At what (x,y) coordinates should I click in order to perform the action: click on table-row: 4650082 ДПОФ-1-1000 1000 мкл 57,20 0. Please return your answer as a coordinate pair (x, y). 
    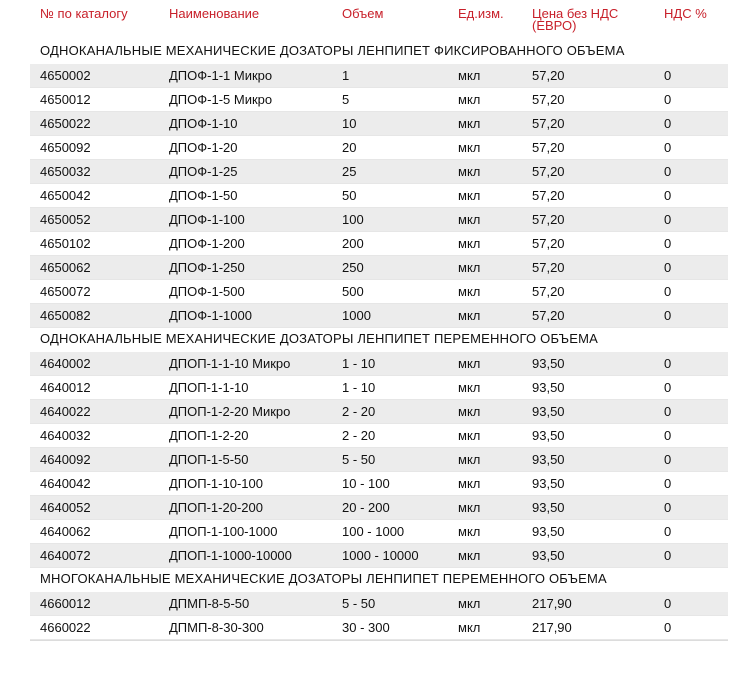
    Looking at the image, I should click on (379, 316).